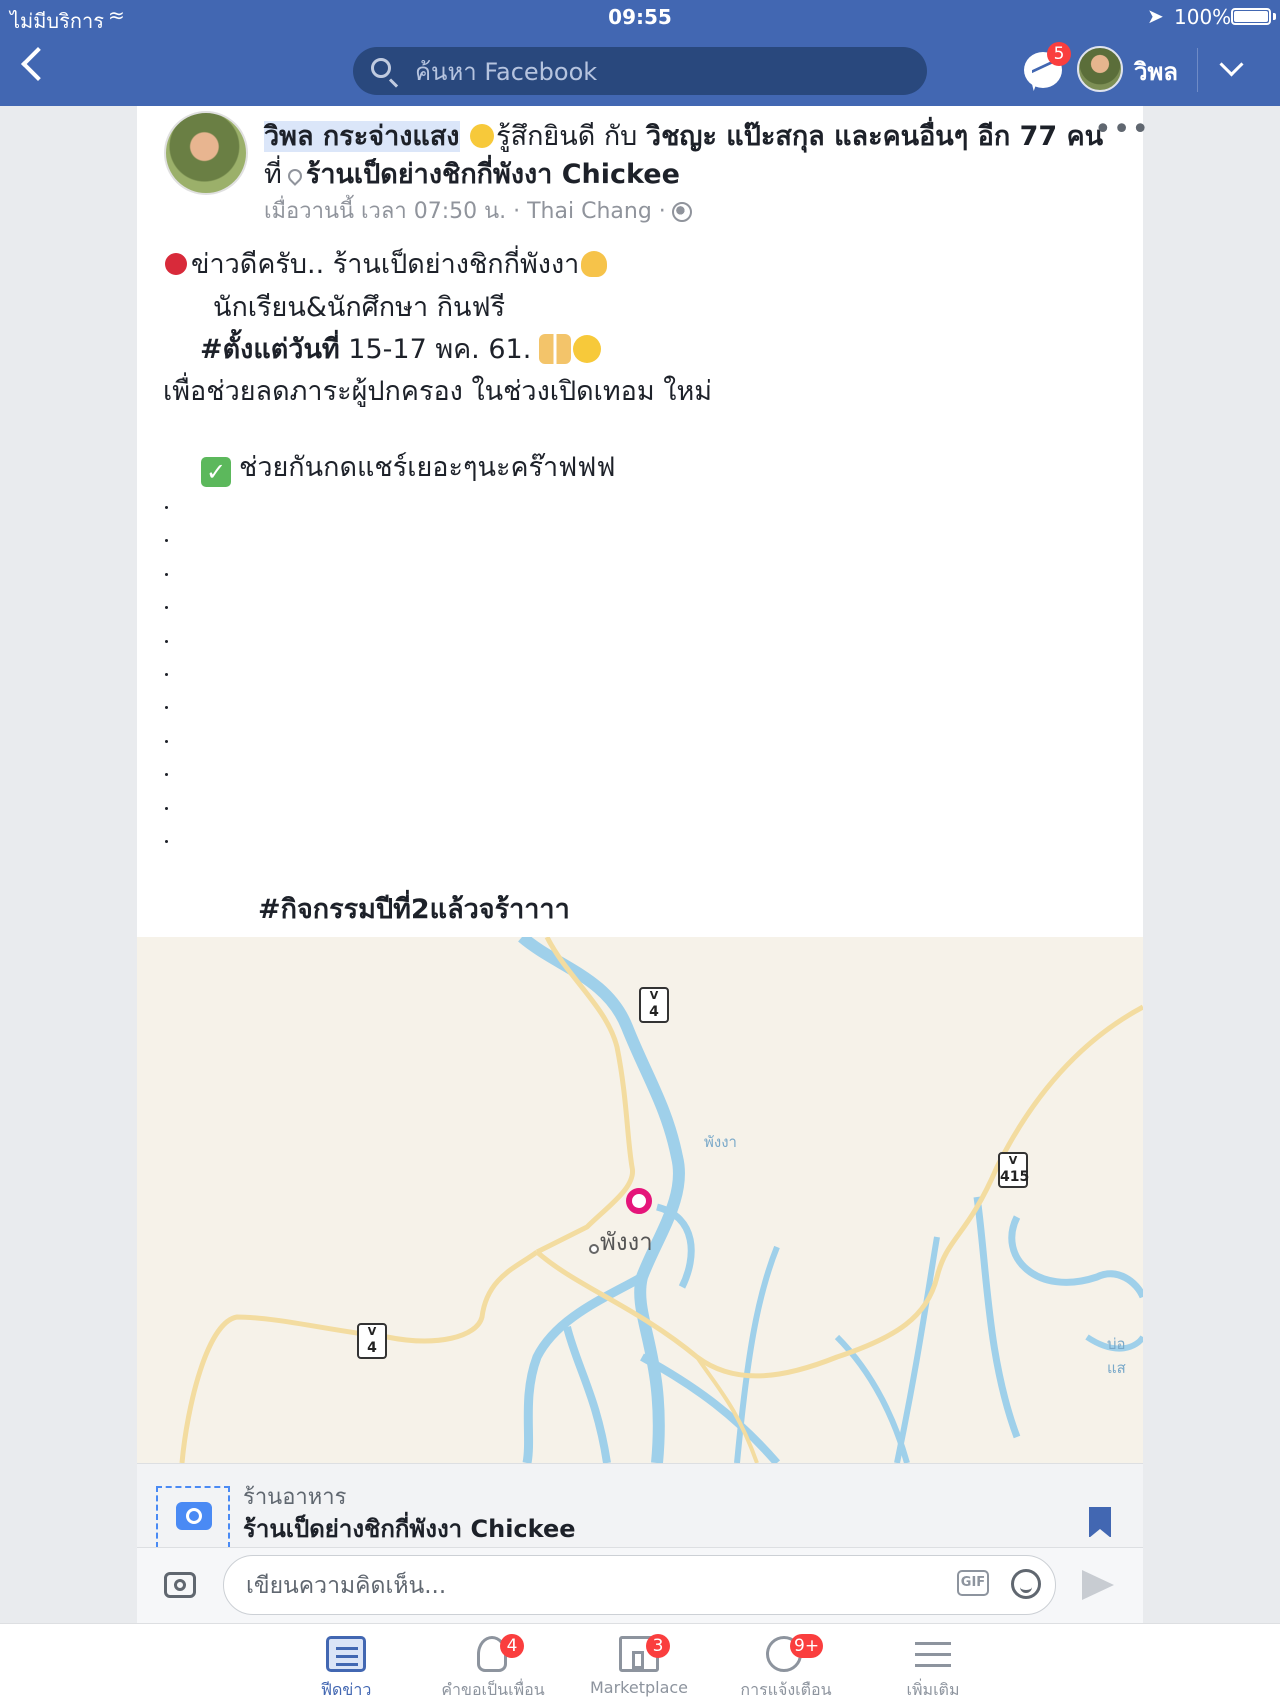 The height and width of the screenshot is (1708, 1280). What do you see at coordinates (807, 1646) in the screenshot?
I see `notifications-badge: 9+` at bounding box center [807, 1646].